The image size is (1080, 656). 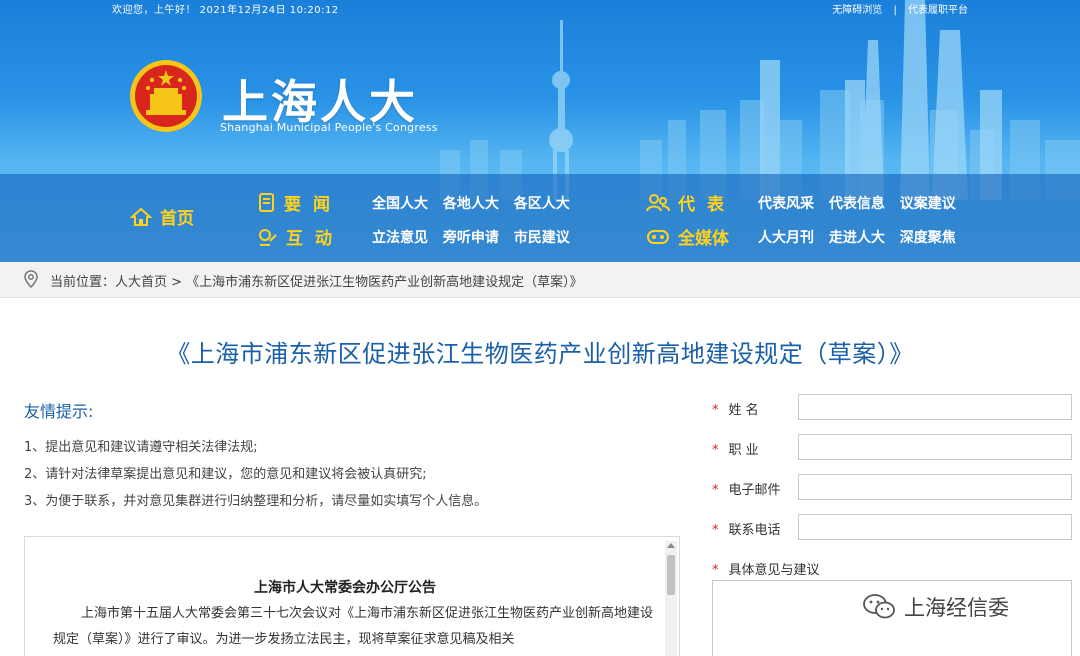 What do you see at coordinates (707, 205) in the screenshot?
I see `nav-deputies-label: 代表` at bounding box center [707, 205].